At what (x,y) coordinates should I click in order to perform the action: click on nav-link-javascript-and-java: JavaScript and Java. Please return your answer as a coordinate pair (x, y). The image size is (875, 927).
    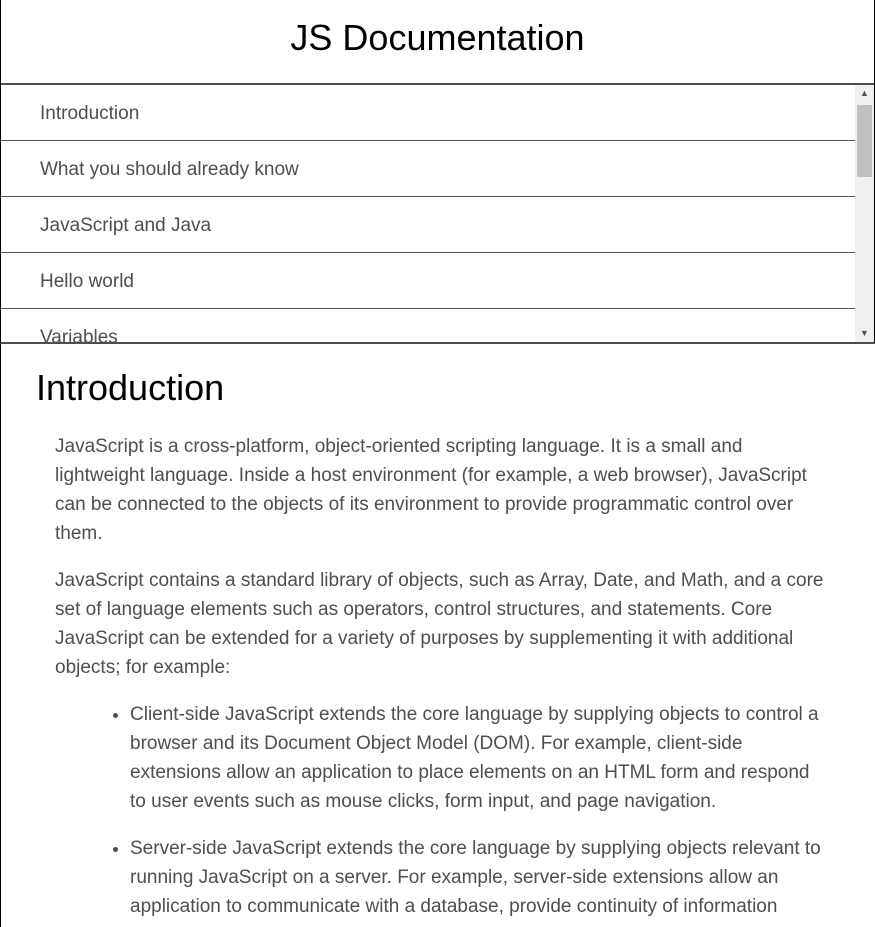
    Looking at the image, I should click on (428, 225).